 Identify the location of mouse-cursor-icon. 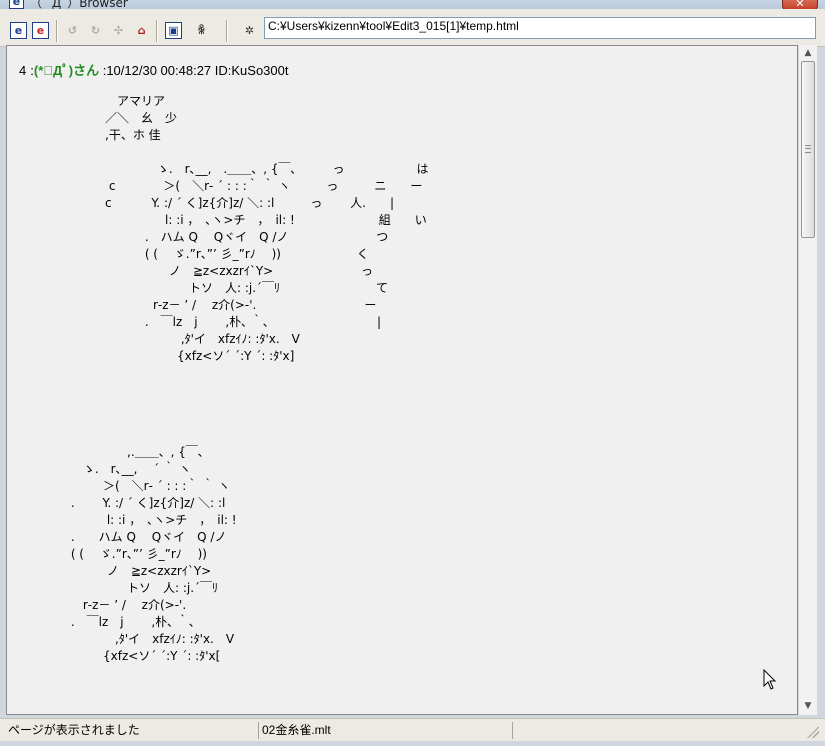
(770, 679).